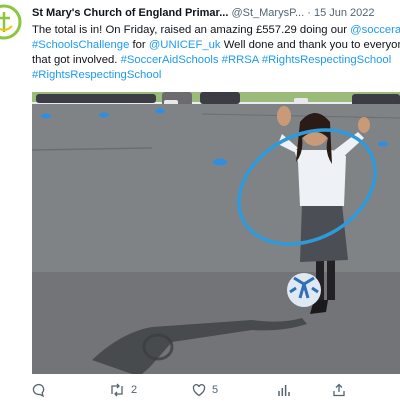  I want to click on share-button, so click(339, 390).